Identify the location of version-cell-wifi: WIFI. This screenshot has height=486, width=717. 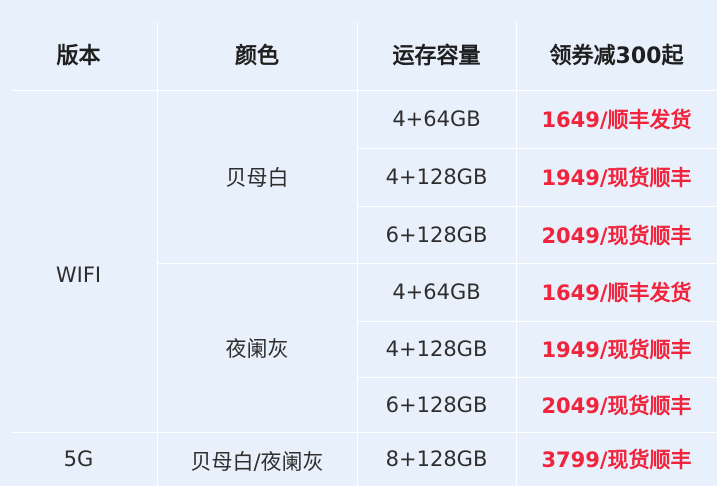
(78, 275).